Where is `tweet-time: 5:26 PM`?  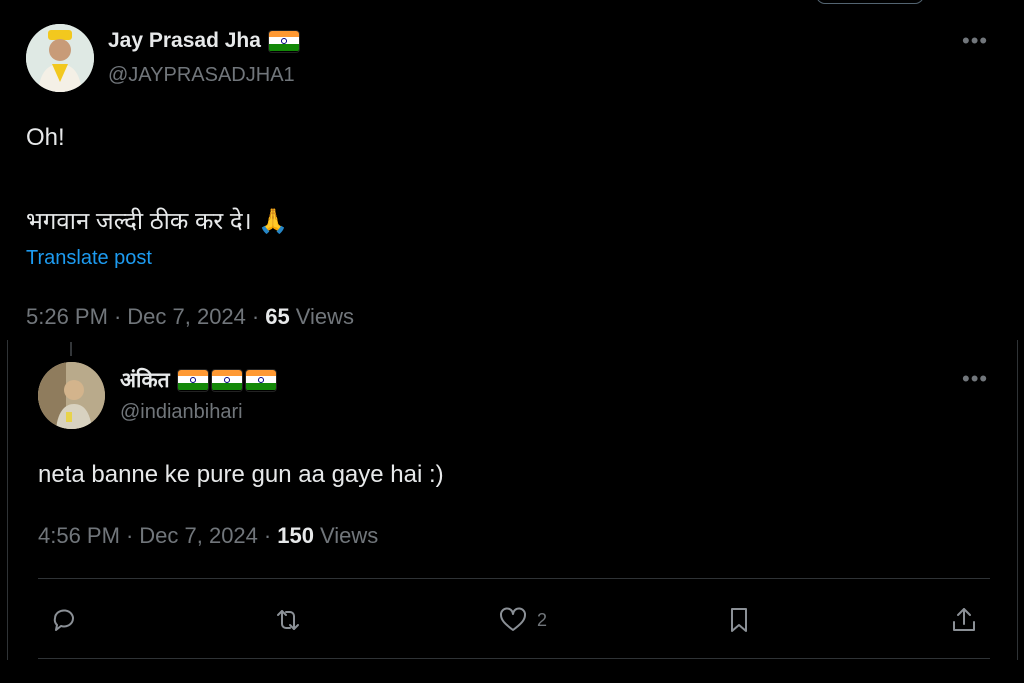
tweet-time: 5:26 PM is located at coordinates (67, 317).